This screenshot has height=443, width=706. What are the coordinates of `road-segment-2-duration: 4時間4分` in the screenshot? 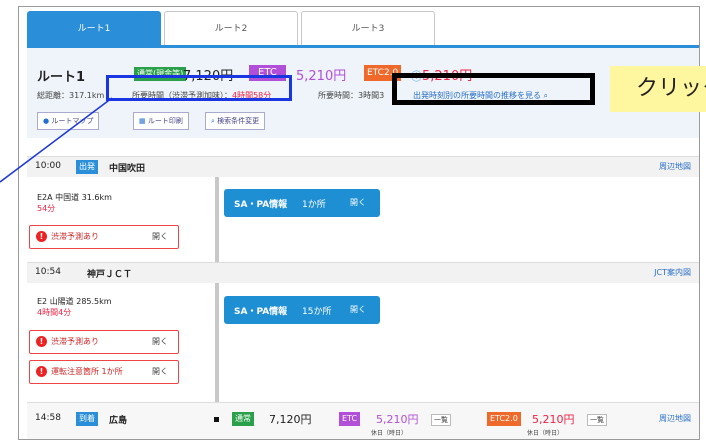 It's located at (54, 312).